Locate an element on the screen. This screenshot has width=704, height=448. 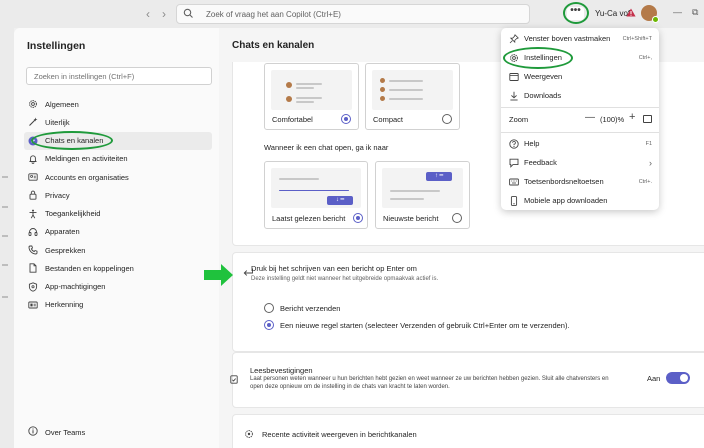
sidebar-item-label: Bestanden en koppelingen is located at coordinates (89, 268).